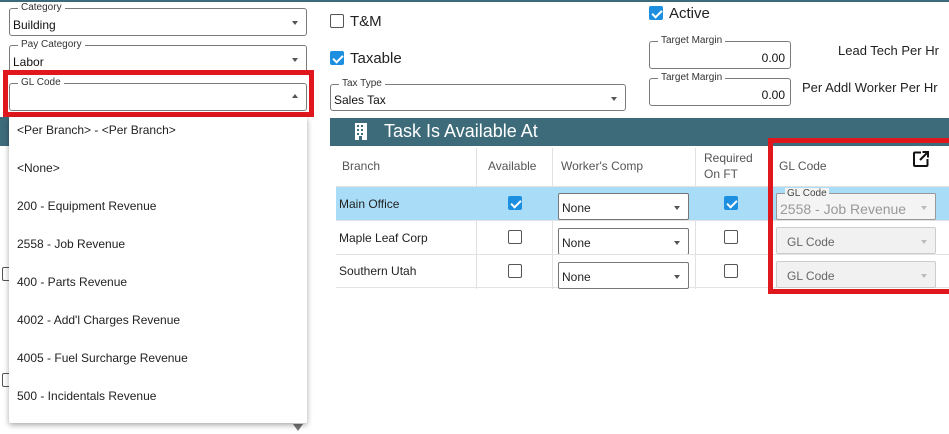  I want to click on dropdown-option: 4005 - Fuel Surcharge Revenue, so click(102, 358).